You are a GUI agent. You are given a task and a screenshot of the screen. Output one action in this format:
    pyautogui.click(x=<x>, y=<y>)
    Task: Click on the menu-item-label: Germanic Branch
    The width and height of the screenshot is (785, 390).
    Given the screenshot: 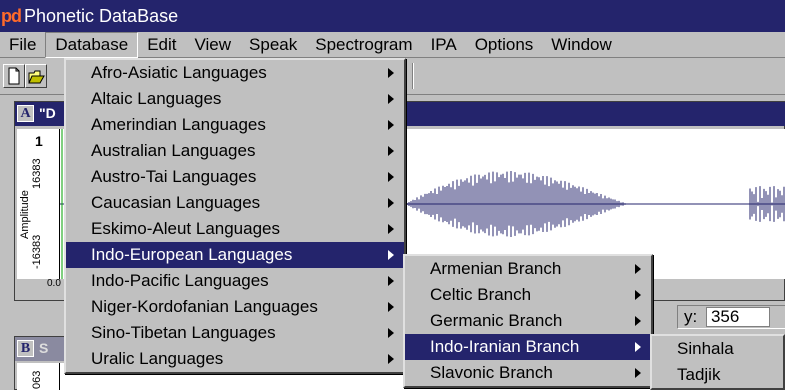 What is the action you would take?
    pyautogui.click(x=496, y=320)
    